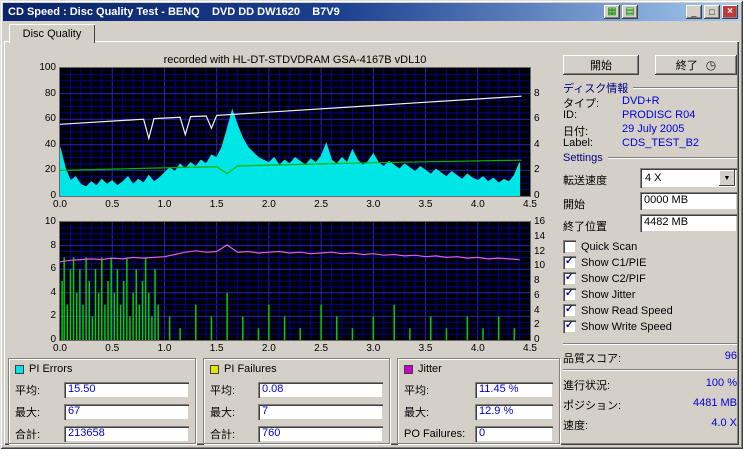  I want to click on start-button-label: 開始, so click(601, 66).